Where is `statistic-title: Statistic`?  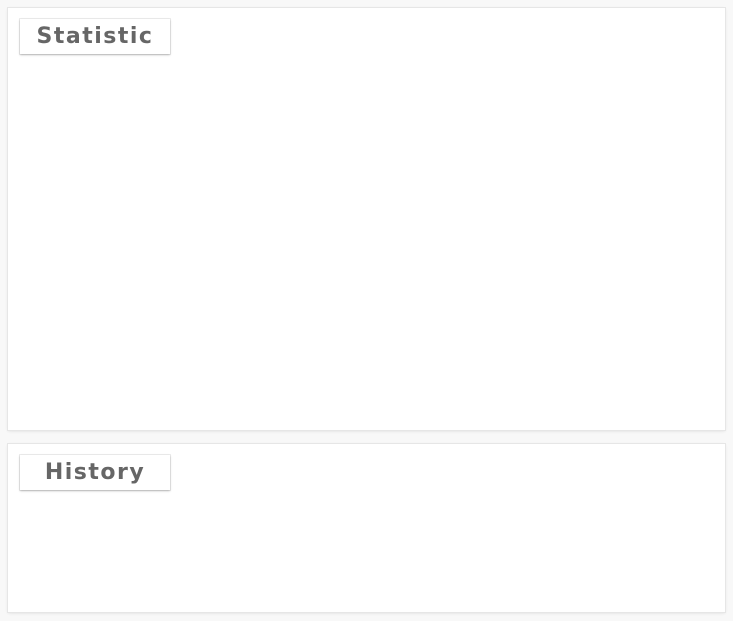
statistic-title: Statistic is located at coordinates (95, 36).